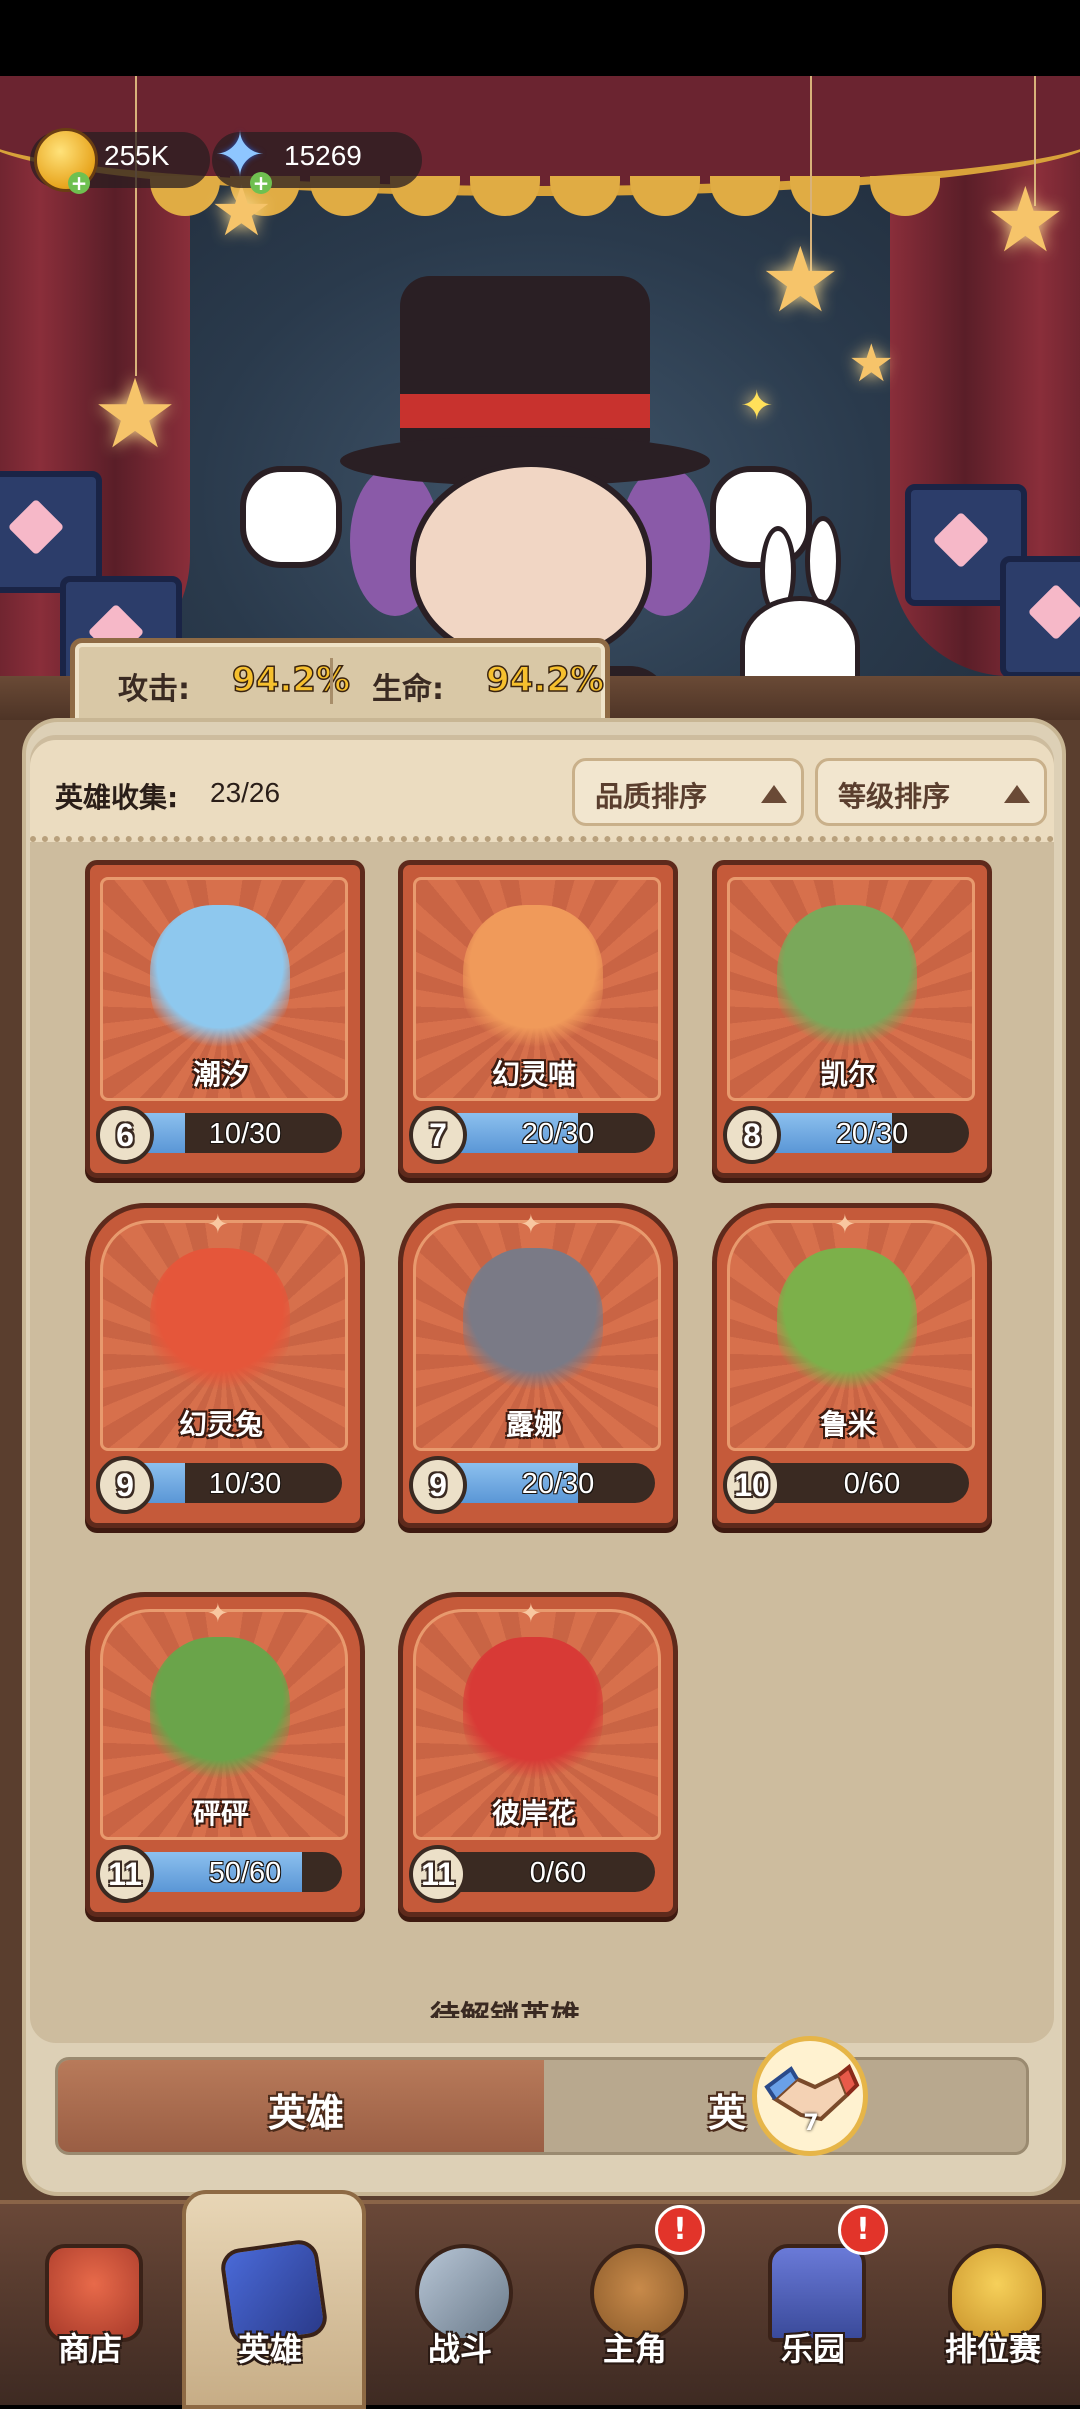 The image size is (1080, 2409). I want to click on nav-heroes: 英雄, so click(270, 2315).